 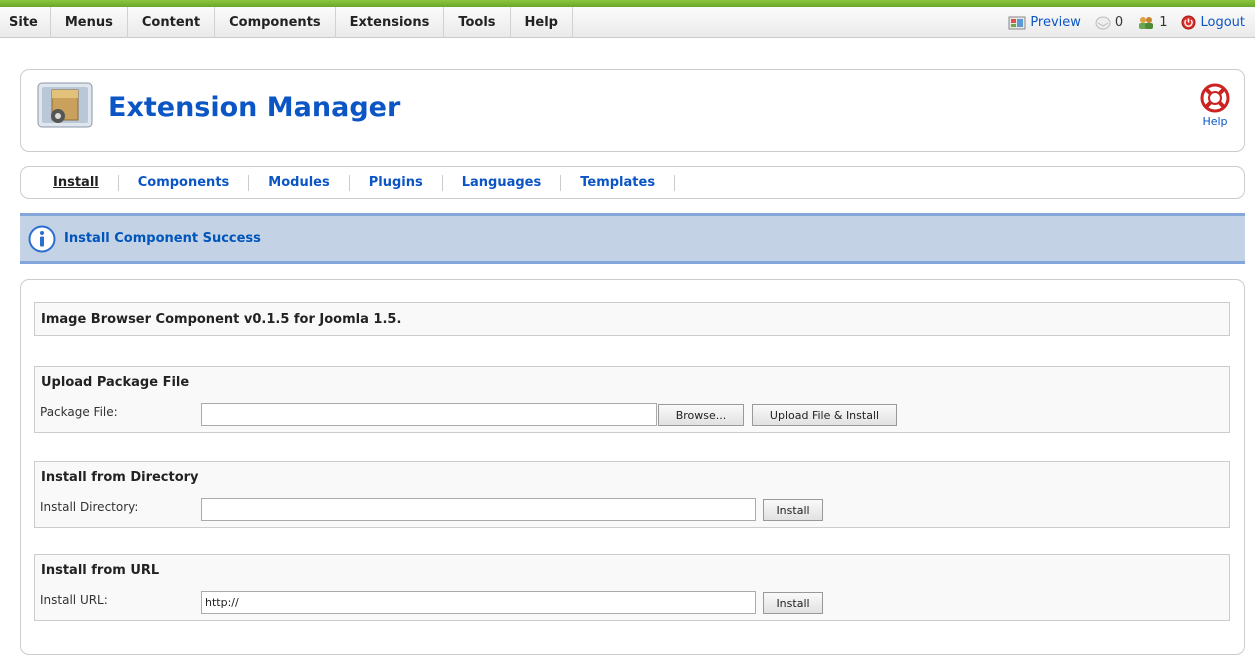 What do you see at coordinates (79, 412) in the screenshot?
I see `package-file-label: Package File:` at bounding box center [79, 412].